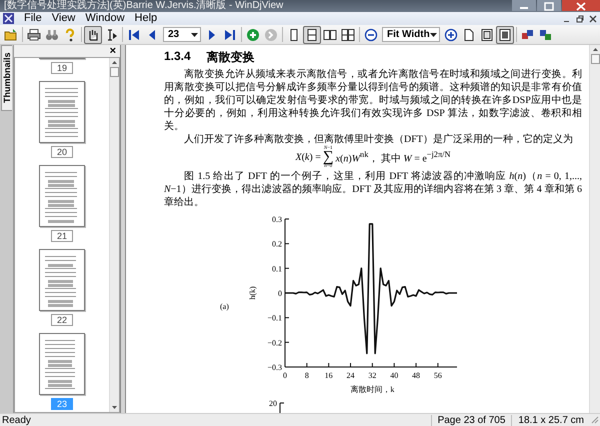  What do you see at coordinates (372, 389) in the screenshot?
I see `x-axis-label: 离散时间，k` at bounding box center [372, 389].